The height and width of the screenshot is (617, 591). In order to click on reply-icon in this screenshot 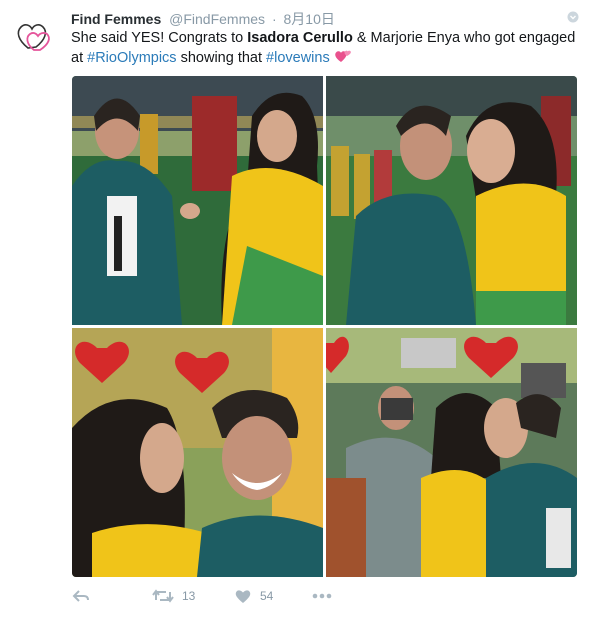, I will do `click(80, 596)`.